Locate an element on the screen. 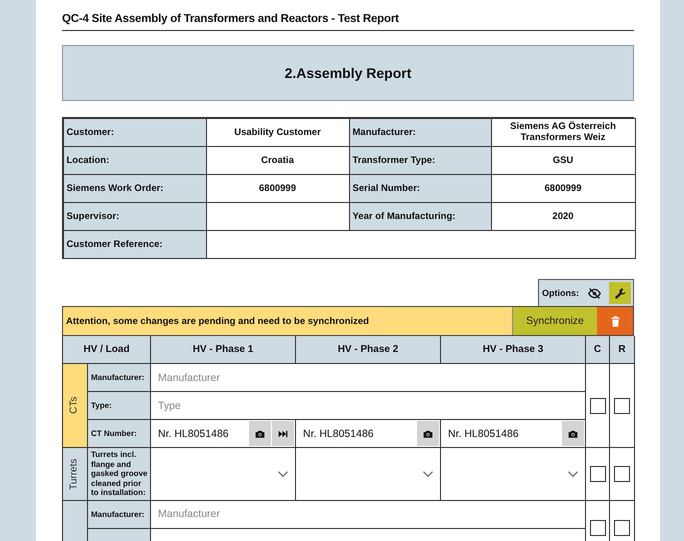 The image size is (684, 541). column-header: HV / Load is located at coordinates (107, 350).